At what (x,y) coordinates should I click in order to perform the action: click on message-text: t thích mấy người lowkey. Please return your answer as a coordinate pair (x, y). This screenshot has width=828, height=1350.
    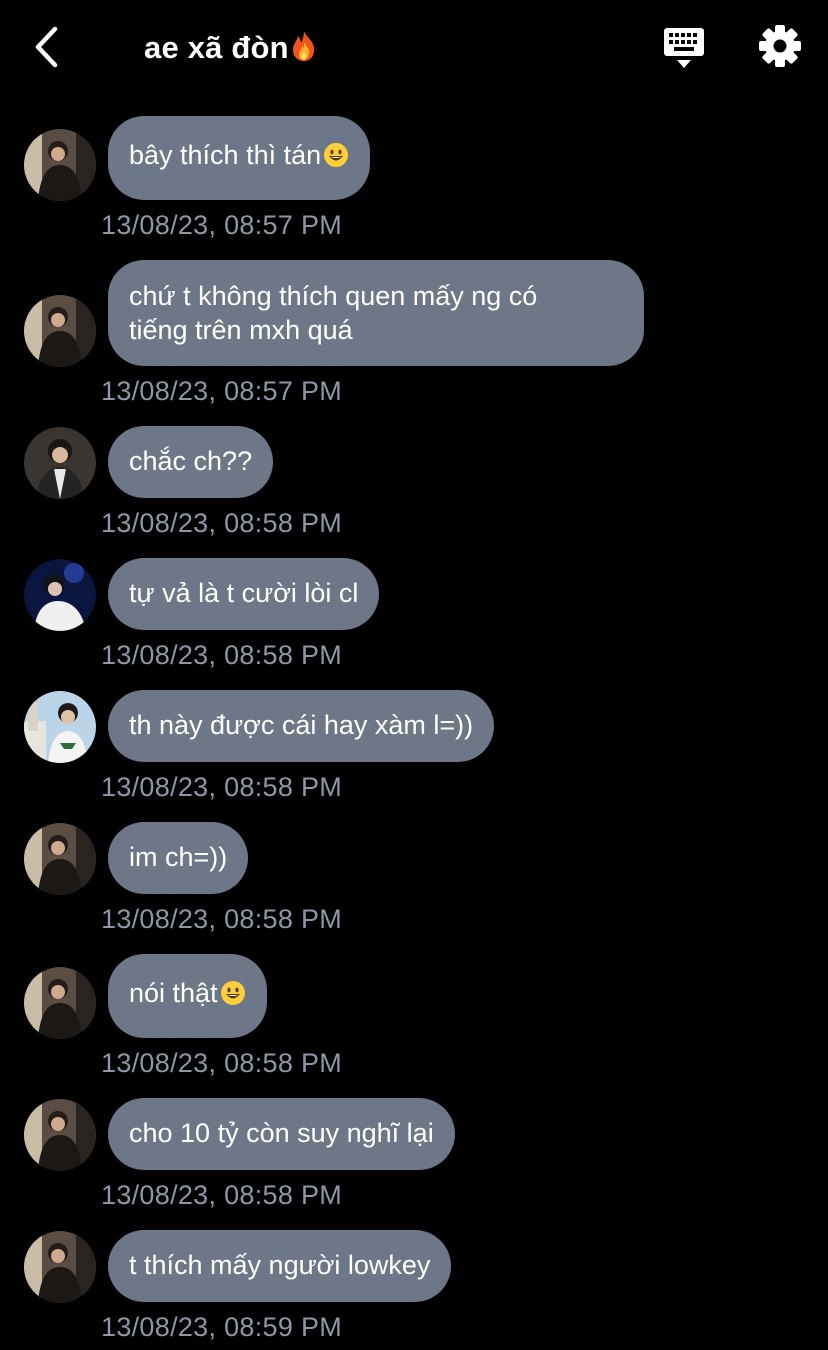
    Looking at the image, I should click on (280, 1265).